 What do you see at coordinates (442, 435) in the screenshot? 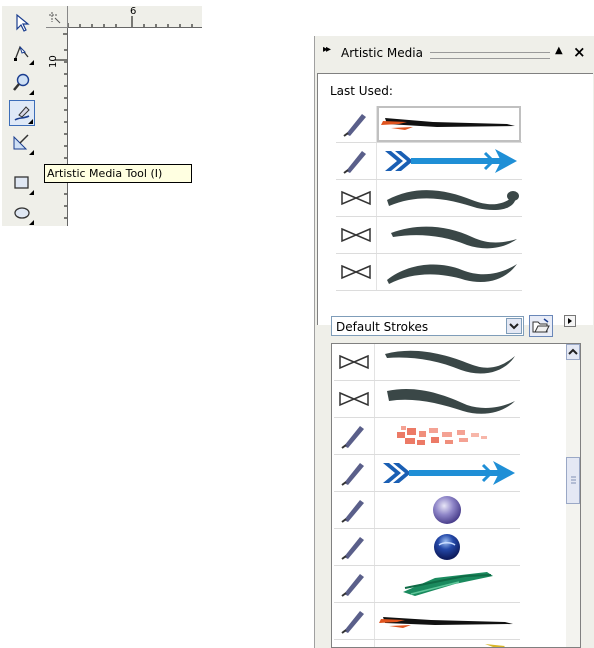
I see `stroke-preview-splatter-salmon` at bounding box center [442, 435].